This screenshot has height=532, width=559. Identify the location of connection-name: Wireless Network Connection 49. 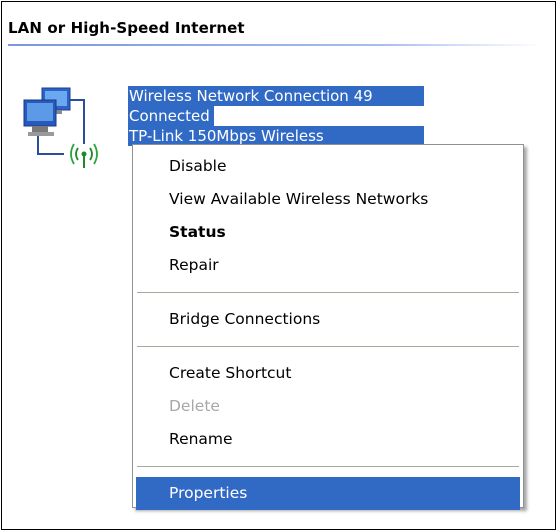
(276, 96).